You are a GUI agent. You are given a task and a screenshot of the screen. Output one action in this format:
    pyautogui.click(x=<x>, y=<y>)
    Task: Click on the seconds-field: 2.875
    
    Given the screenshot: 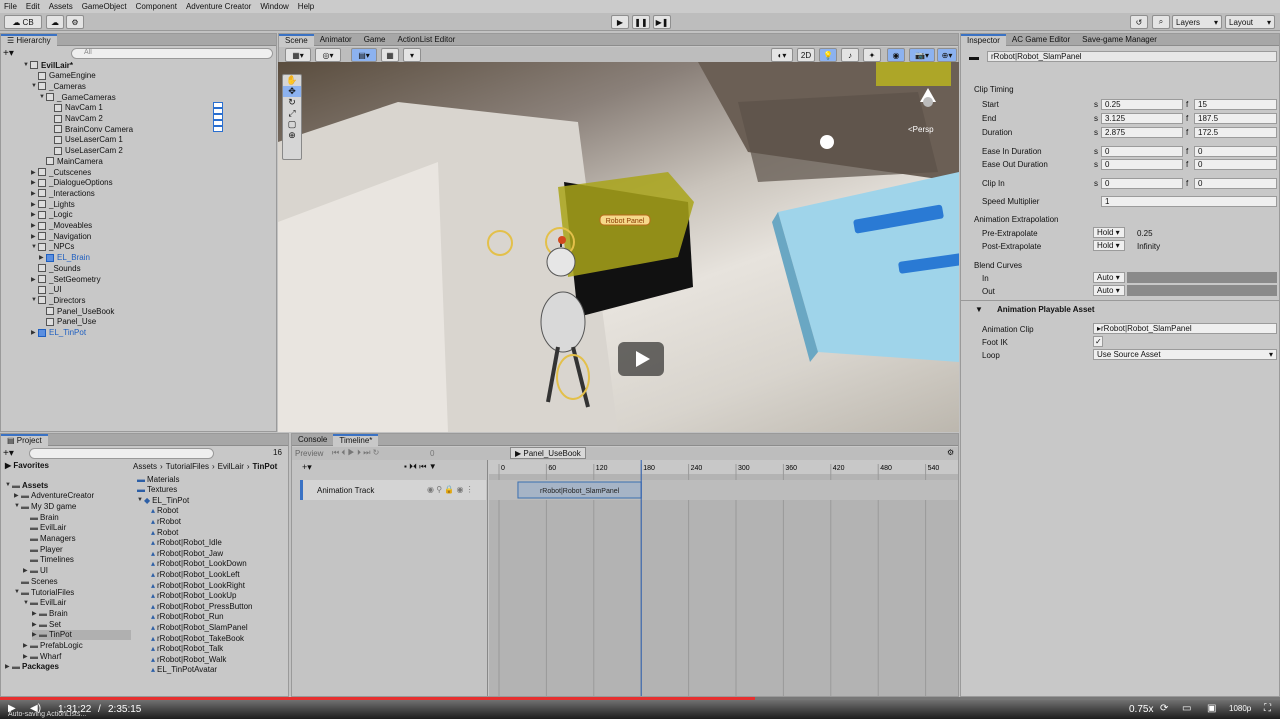 What is the action you would take?
    pyautogui.click(x=1142, y=132)
    